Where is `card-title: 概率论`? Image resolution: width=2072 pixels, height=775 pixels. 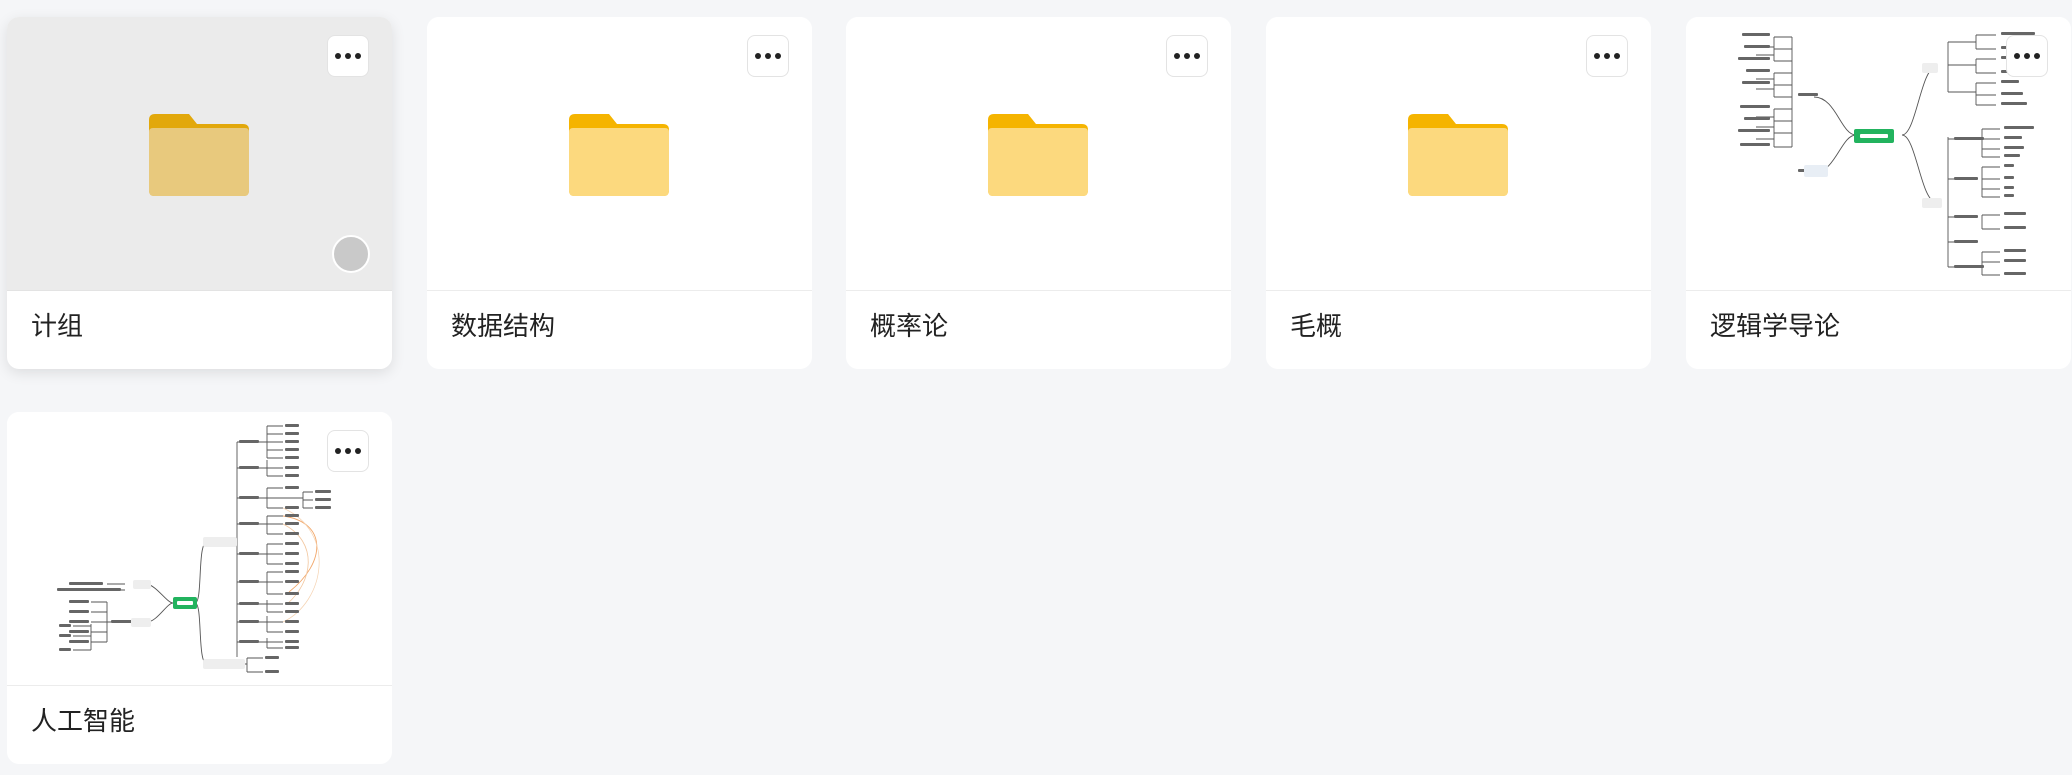
card-title: 概率论 is located at coordinates (909, 327).